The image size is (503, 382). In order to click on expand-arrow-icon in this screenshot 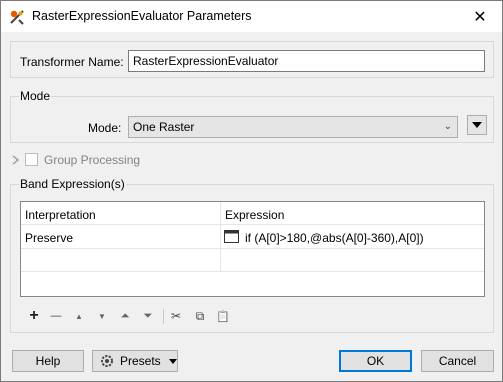, I will do `click(16, 160)`.